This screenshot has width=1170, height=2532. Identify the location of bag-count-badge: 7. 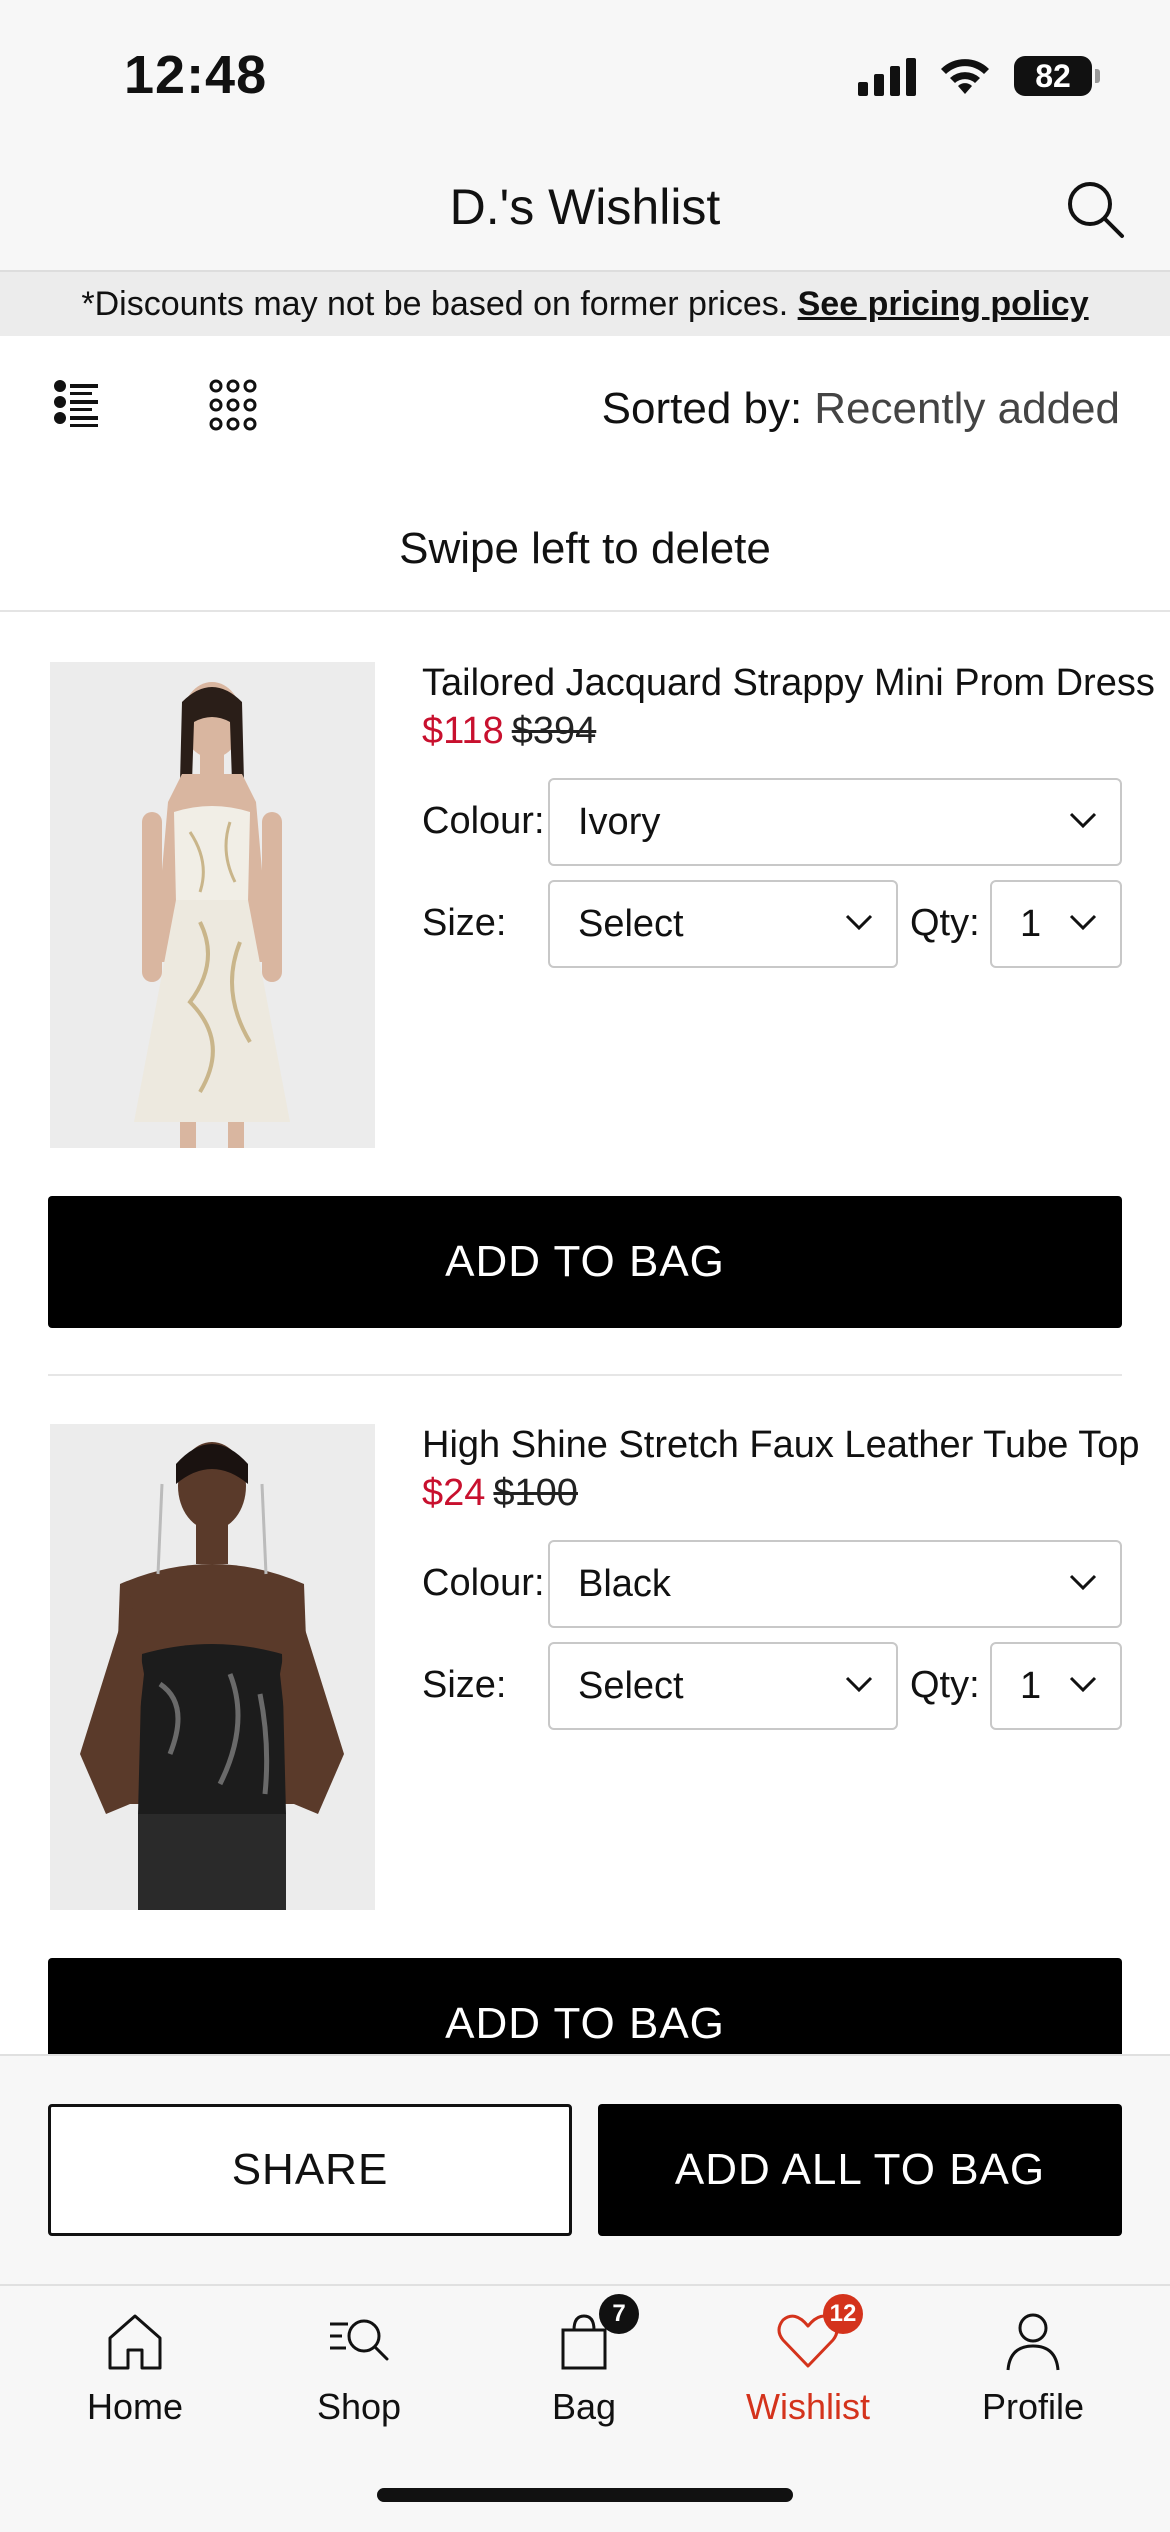
(619, 2314).